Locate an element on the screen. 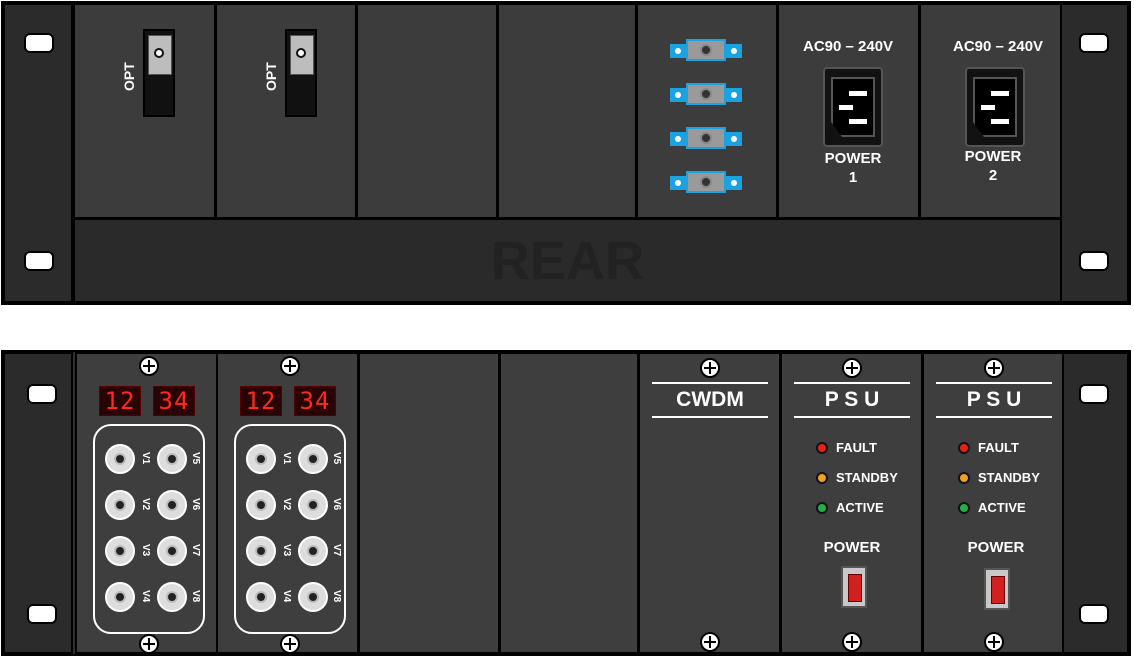  rear-slot-power-1: AC90 – 240V POWER 1 is located at coordinates (848, 111).